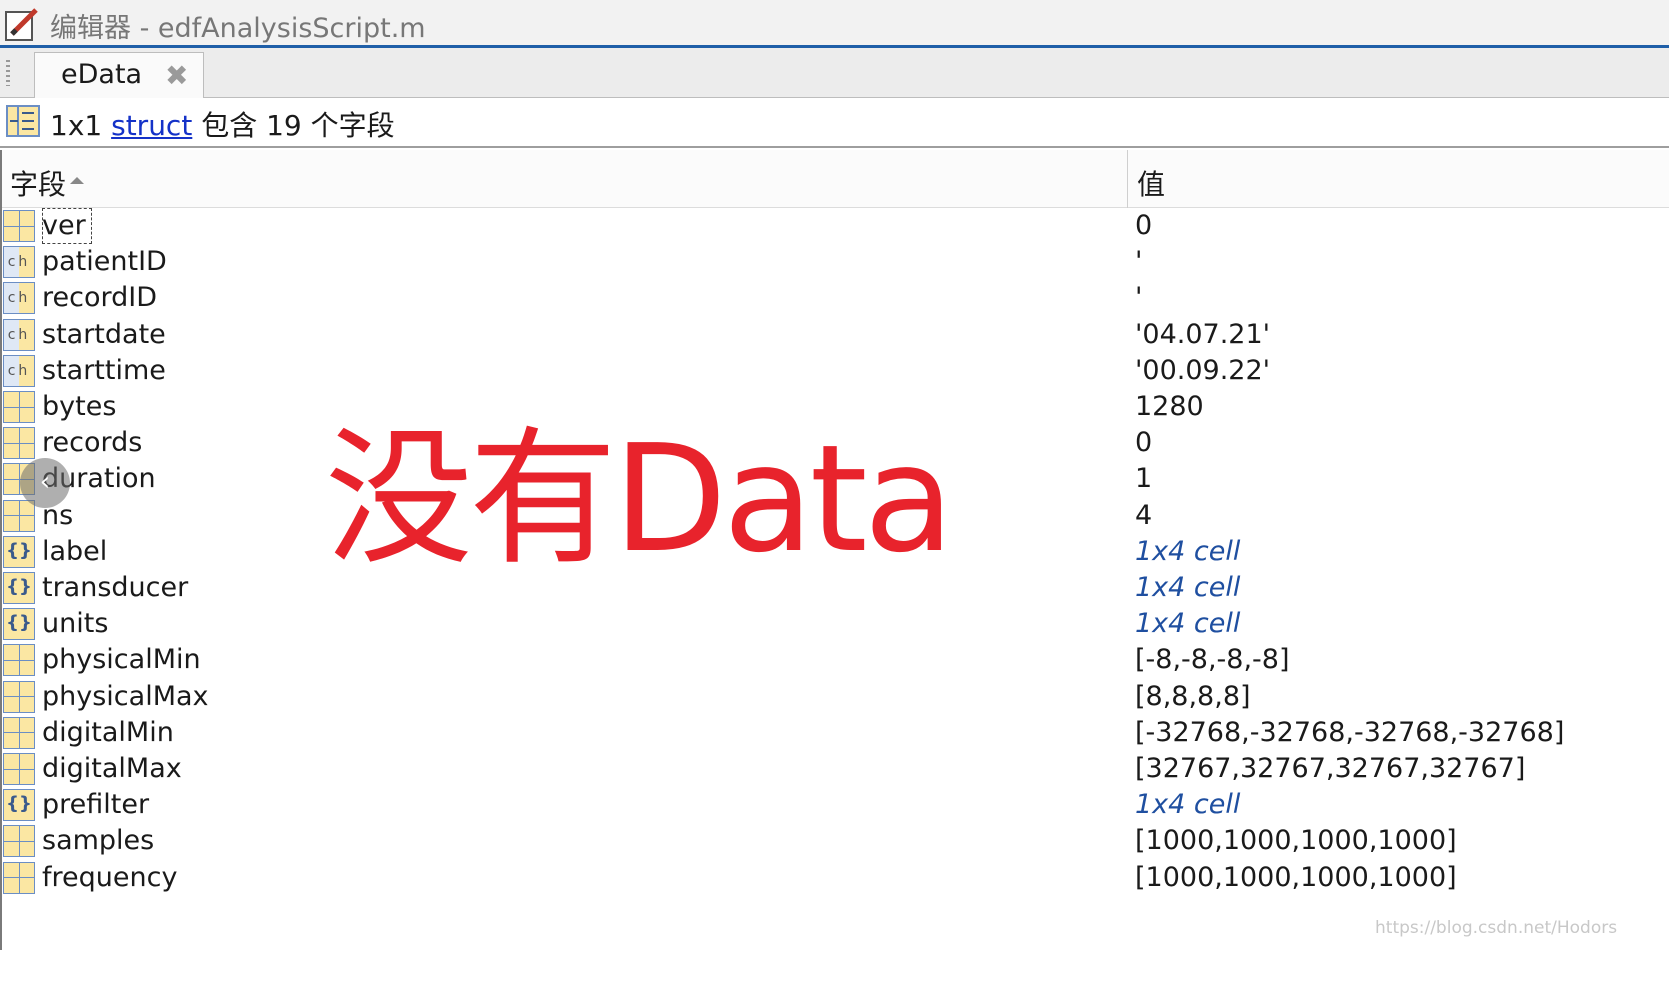 The image size is (1669, 1007). What do you see at coordinates (1496, 928) in the screenshot?
I see `watermark: https://blog.csdn.net/Hodors` at bounding box center [1496, 928].